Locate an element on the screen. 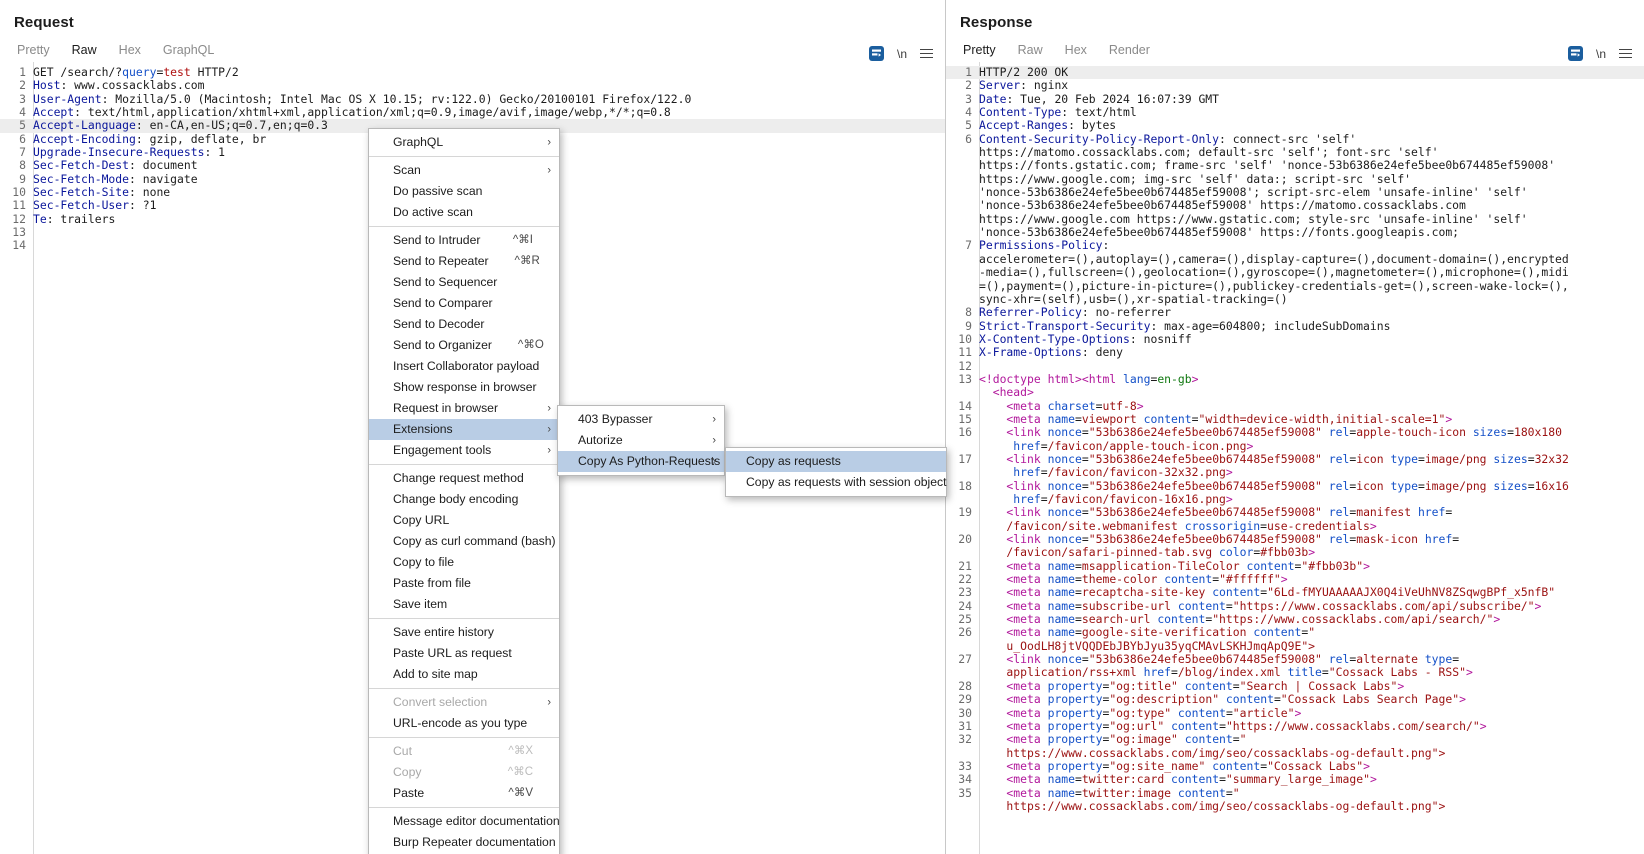 This screenshot has width=1644, height=854. request-newline-toggle: \n is located at coordinates (902, 54).